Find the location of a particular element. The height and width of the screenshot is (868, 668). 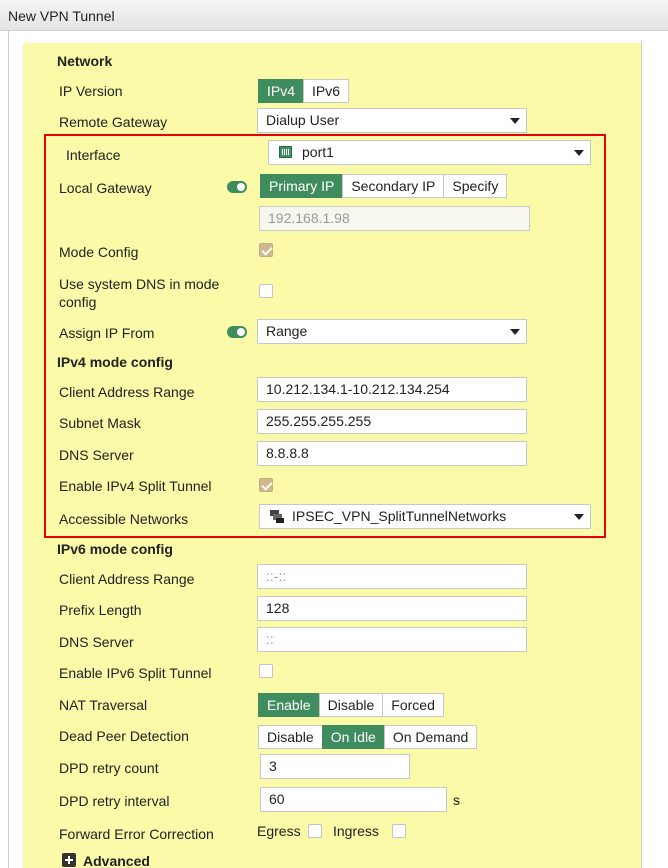

nat-disable-button: Disable is located at coordinates (351, 705).